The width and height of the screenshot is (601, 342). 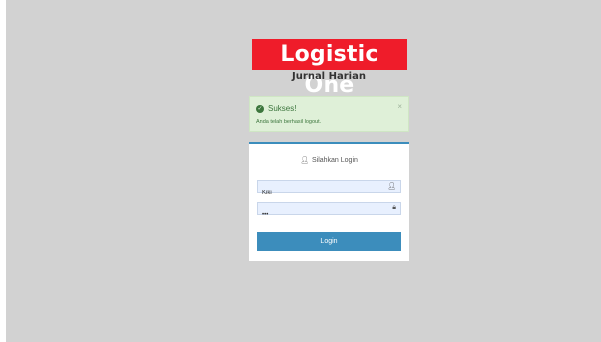 What do you see at coordinates (289, 122) in the screenshot?
I see `alert-message: Anda telah berhasil logout.` at bounding box center [289, 122].